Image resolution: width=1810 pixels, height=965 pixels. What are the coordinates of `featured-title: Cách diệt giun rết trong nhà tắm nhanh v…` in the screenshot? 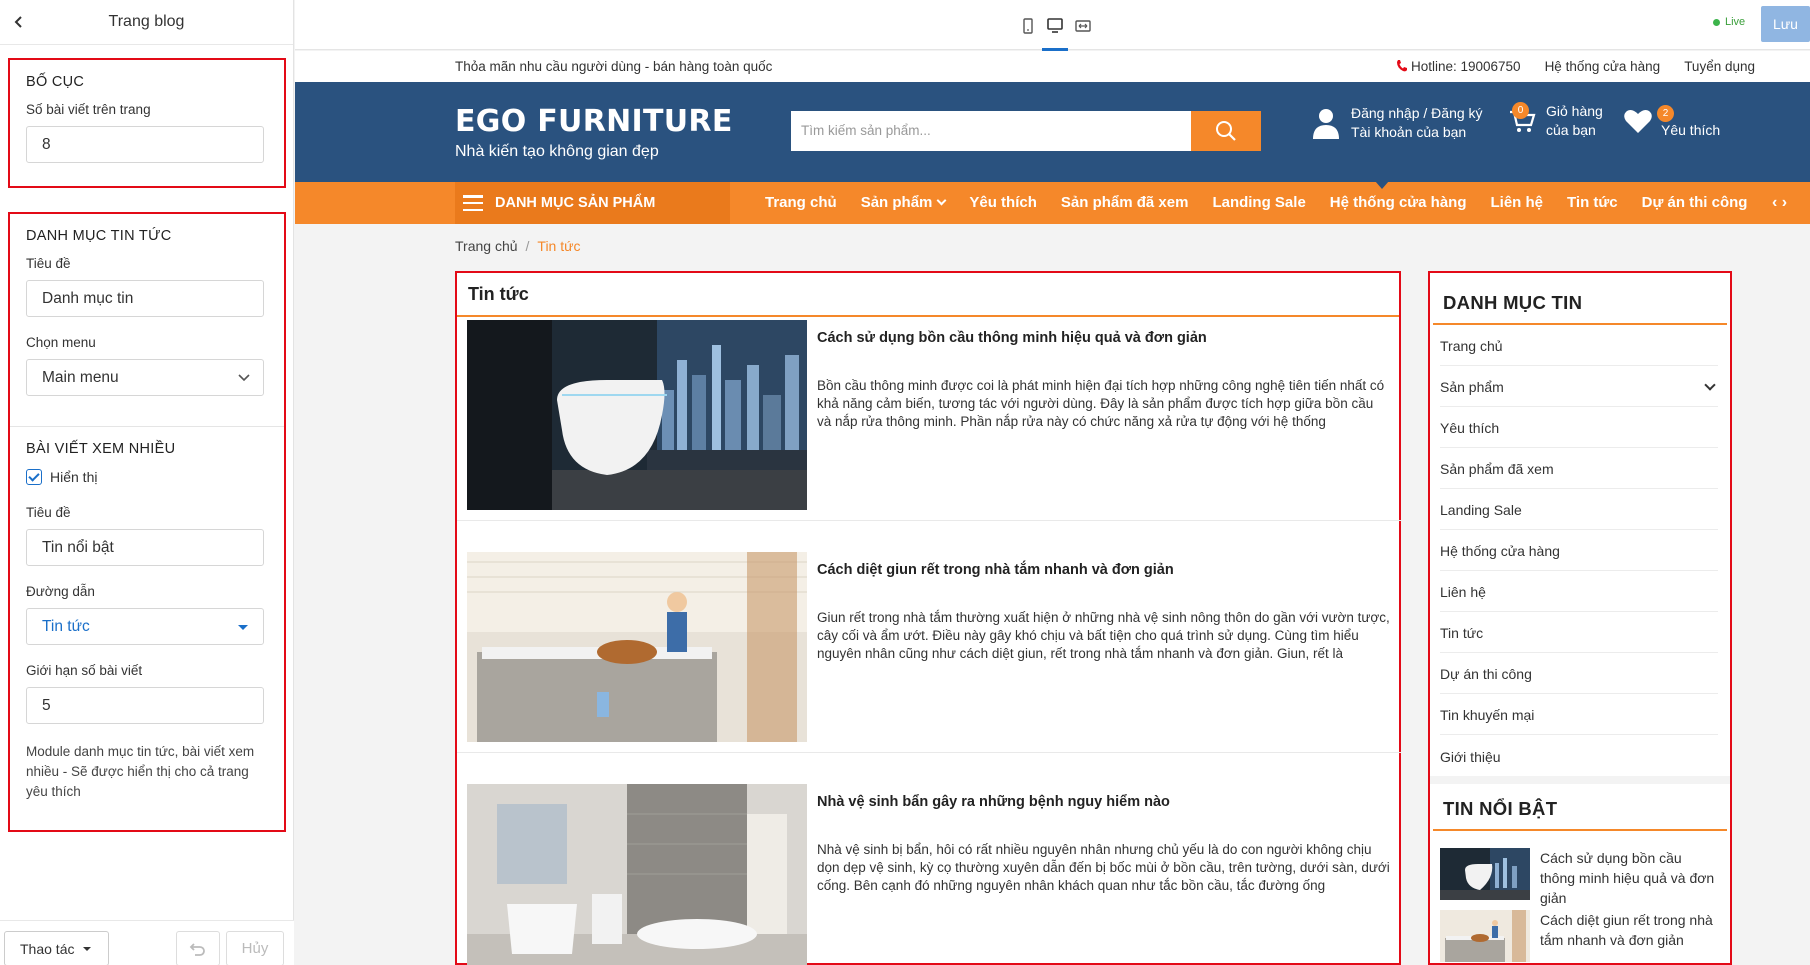 It's located at (1630, 936).